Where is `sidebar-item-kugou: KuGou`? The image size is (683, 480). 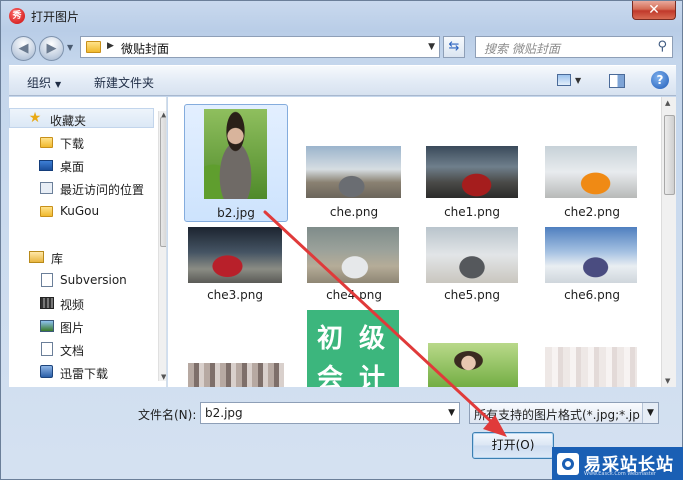
sidebar-item-kugou: KuGou is located at coordinates (81, 211).